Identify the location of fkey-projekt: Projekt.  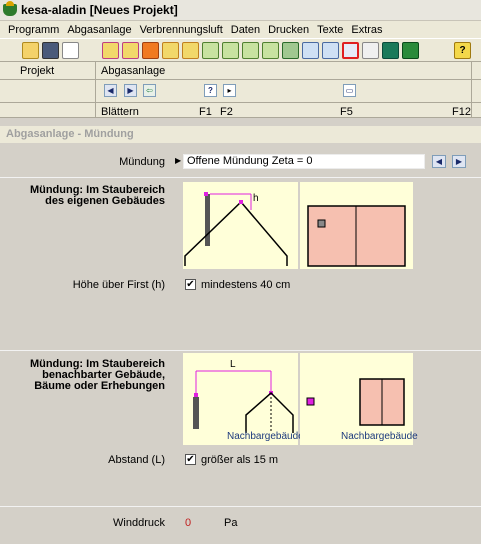
(37, 71).